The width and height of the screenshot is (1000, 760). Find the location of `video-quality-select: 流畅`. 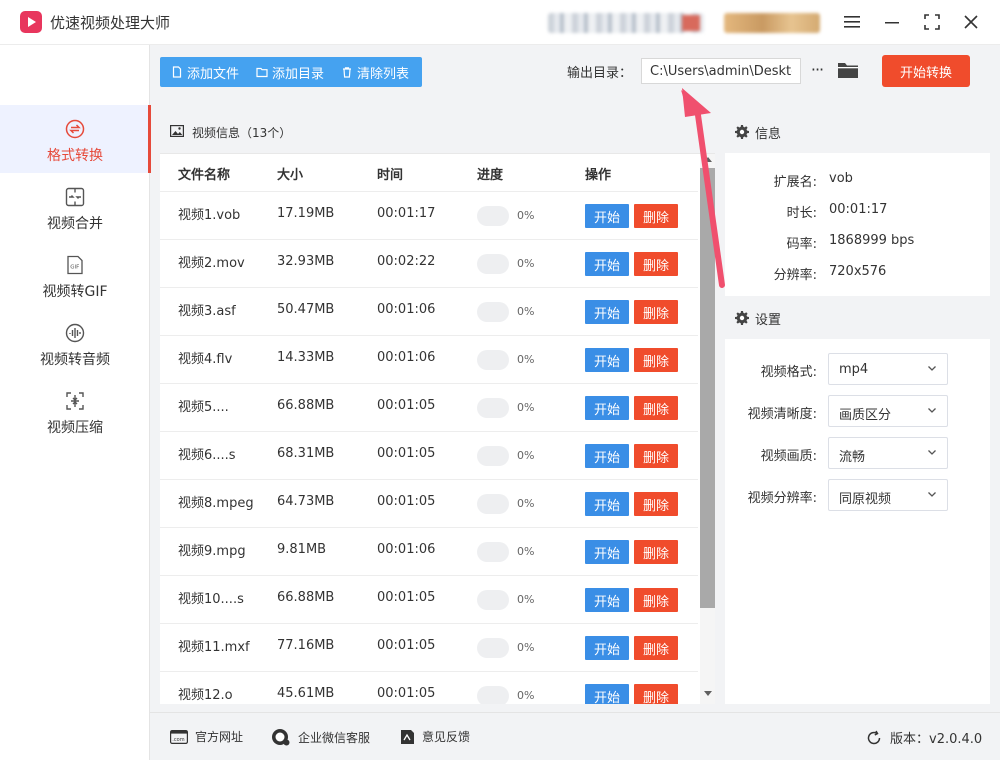

video-quality-select: 流畅 is located at coordinates (888, 453).